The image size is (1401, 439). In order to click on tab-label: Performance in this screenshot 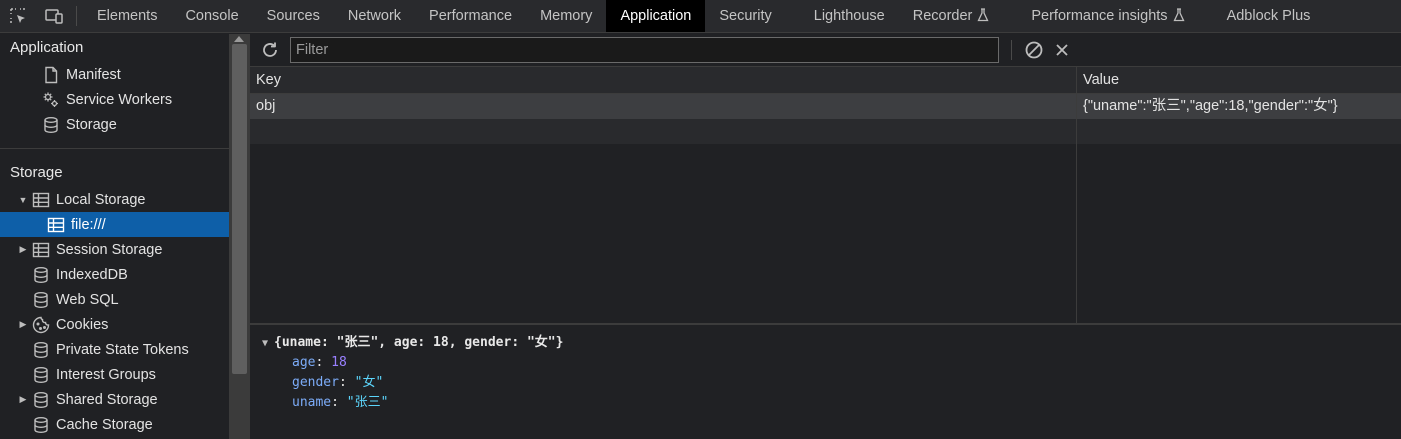, I will do `click(471, 16)`.